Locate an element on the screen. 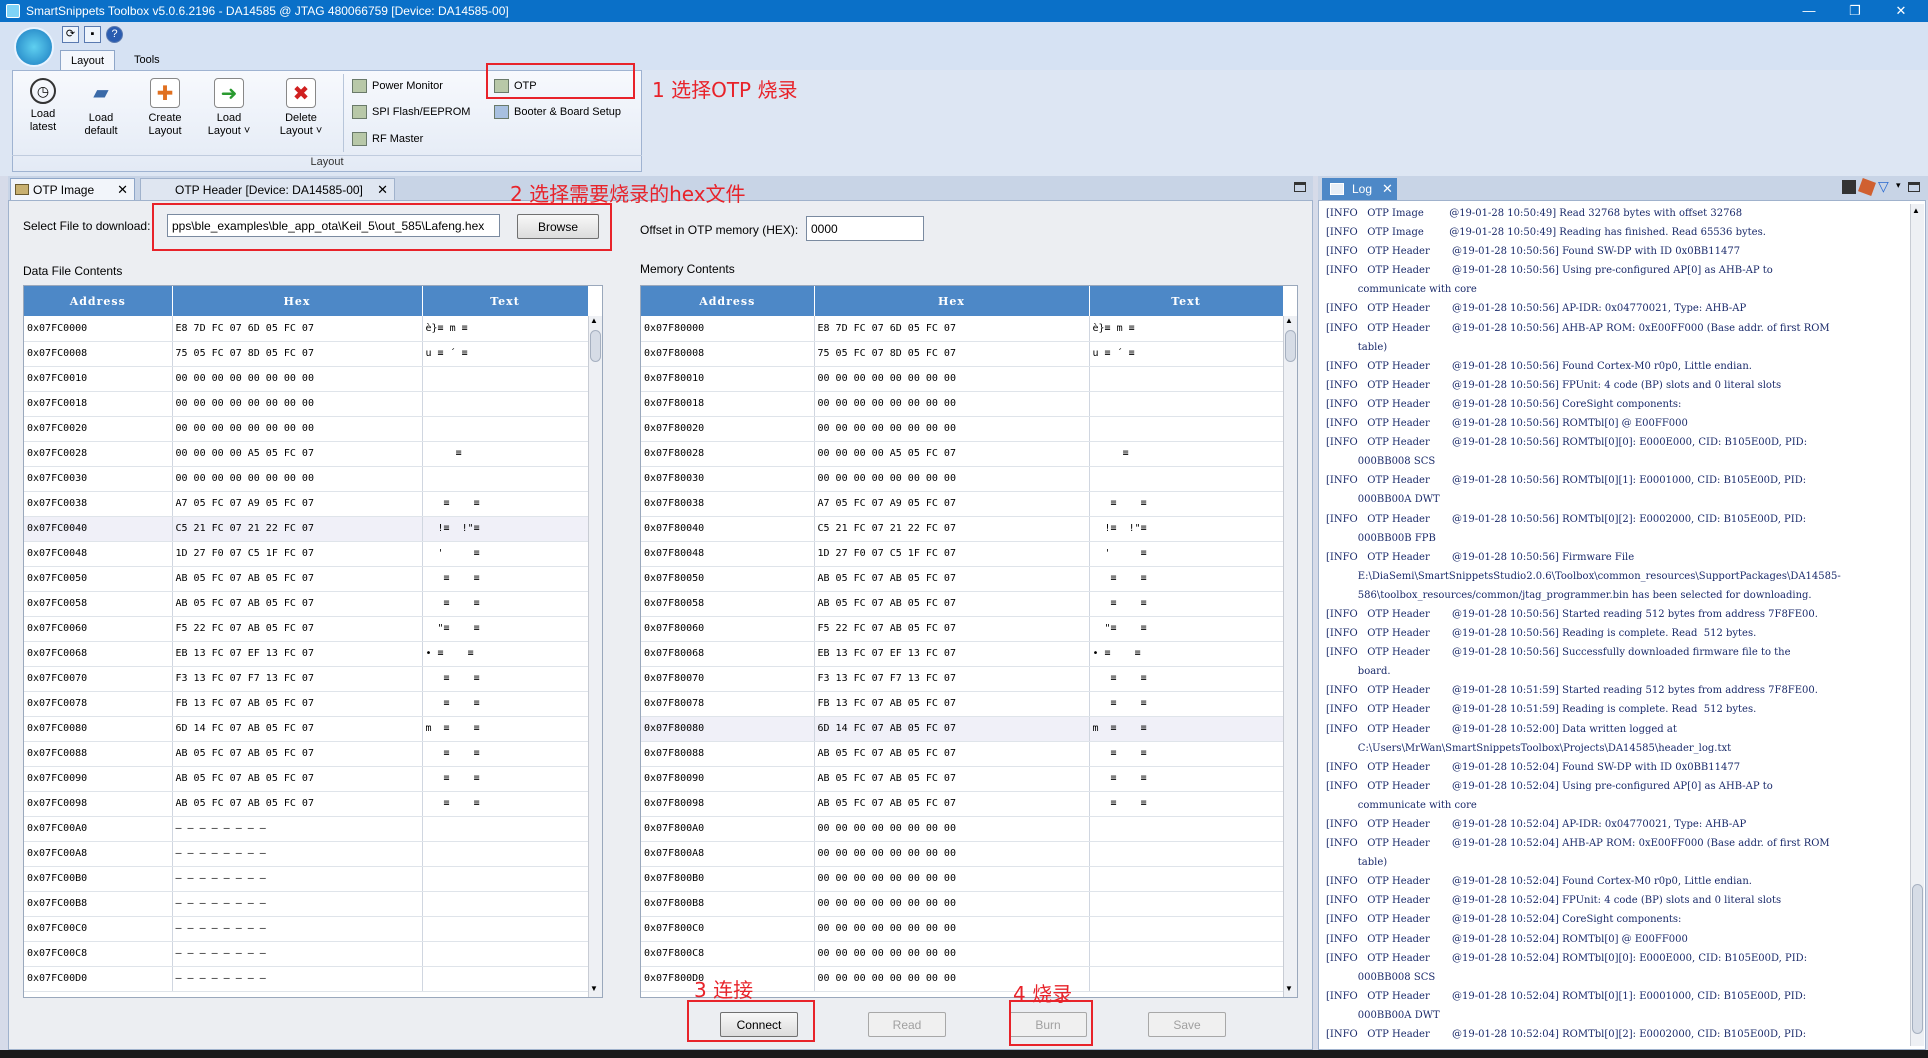 This screenshot has height=1058, width=1928. table-row: 0x07FC0010 00 00 00 00 00 00 00 00 is located at coordinates (306, 379).